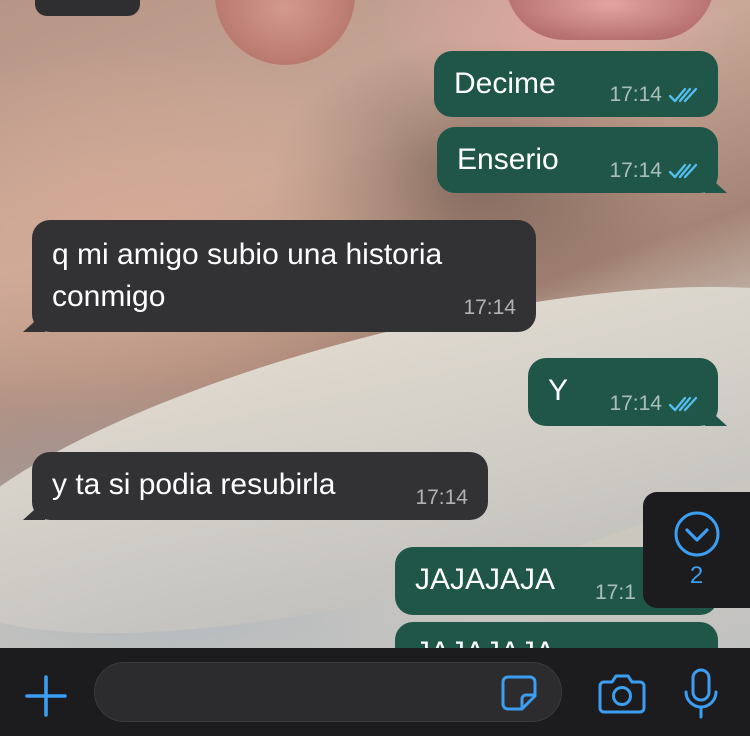 This screenshot has width=750, height=736. What do you see at coordinates (46, 696) in the screenshot?
I see `plus-icon` at bounding box center [46, 696].